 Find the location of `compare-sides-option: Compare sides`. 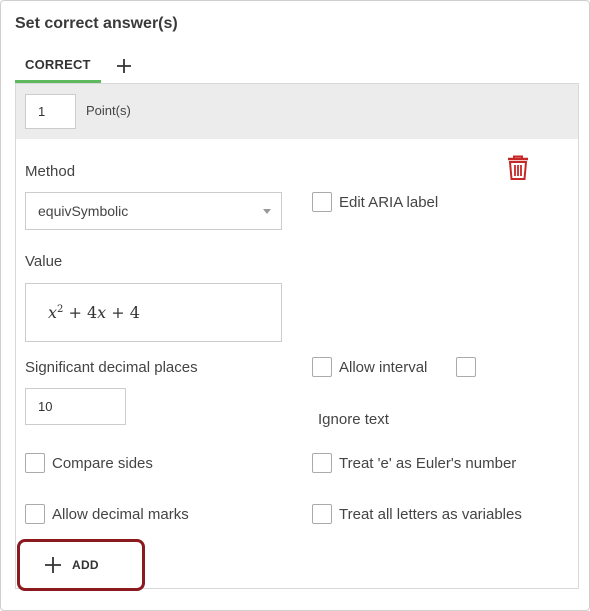

compare-sides-option: Compare sides is located at coordinates (89, 463).